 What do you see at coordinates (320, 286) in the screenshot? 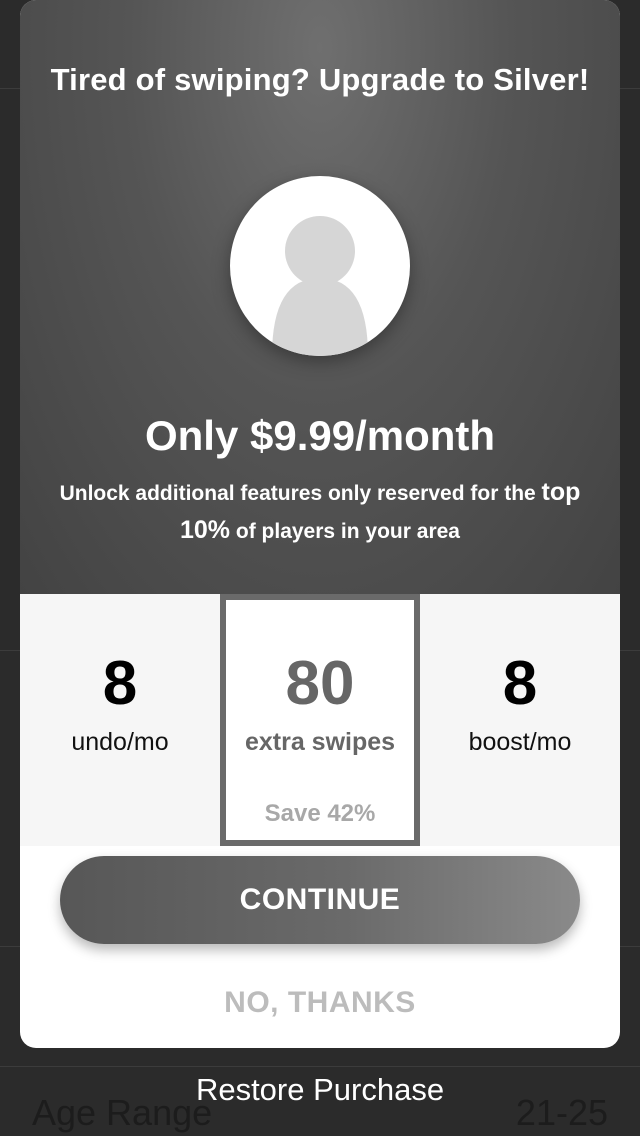
I see `user-silhouette-icon` at bounding box center [320, 286].